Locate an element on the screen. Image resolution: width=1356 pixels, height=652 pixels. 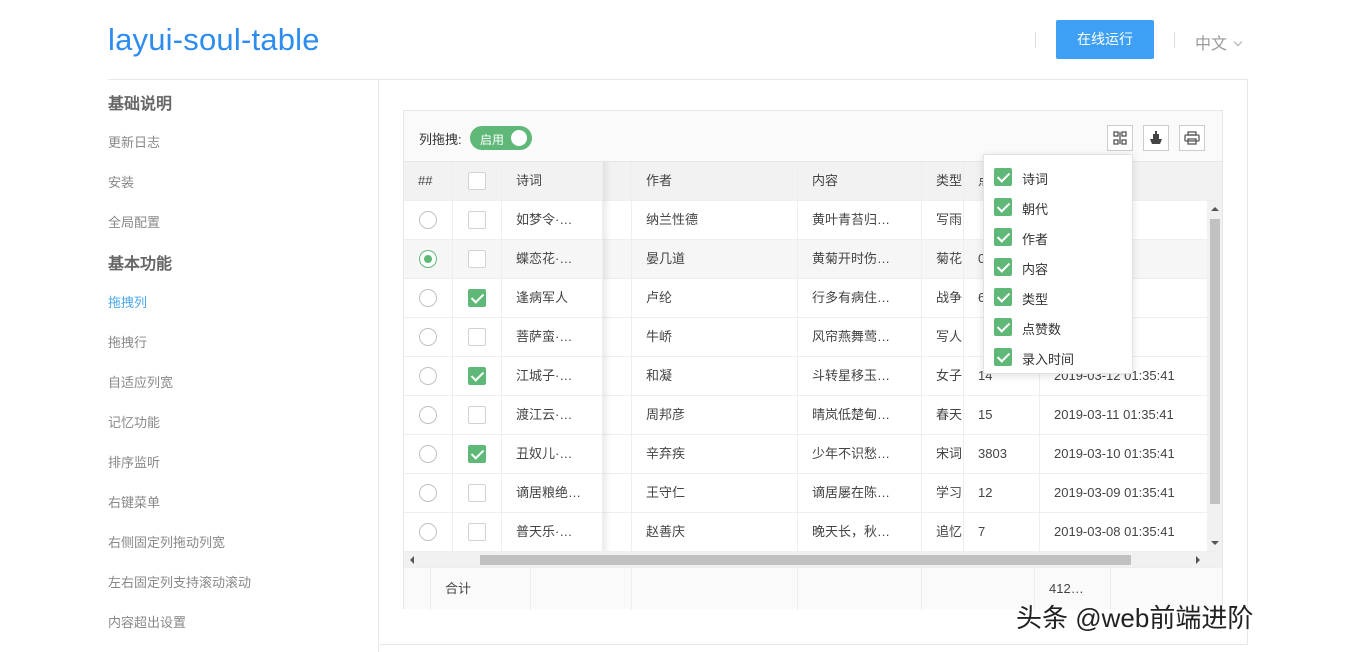
export-button is located at coordinates (1156, 138).